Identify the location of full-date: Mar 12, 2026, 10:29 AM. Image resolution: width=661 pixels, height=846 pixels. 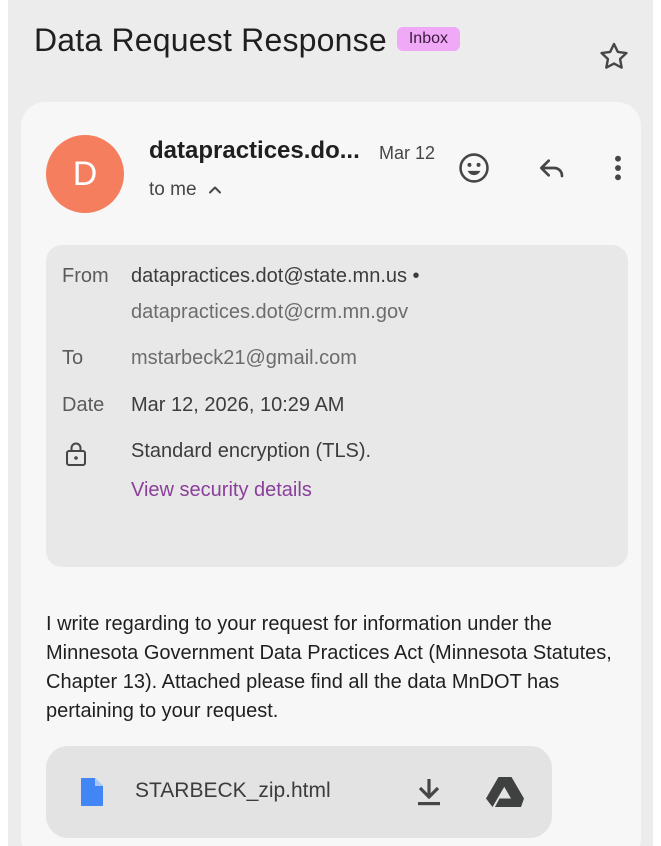
(238, 405).